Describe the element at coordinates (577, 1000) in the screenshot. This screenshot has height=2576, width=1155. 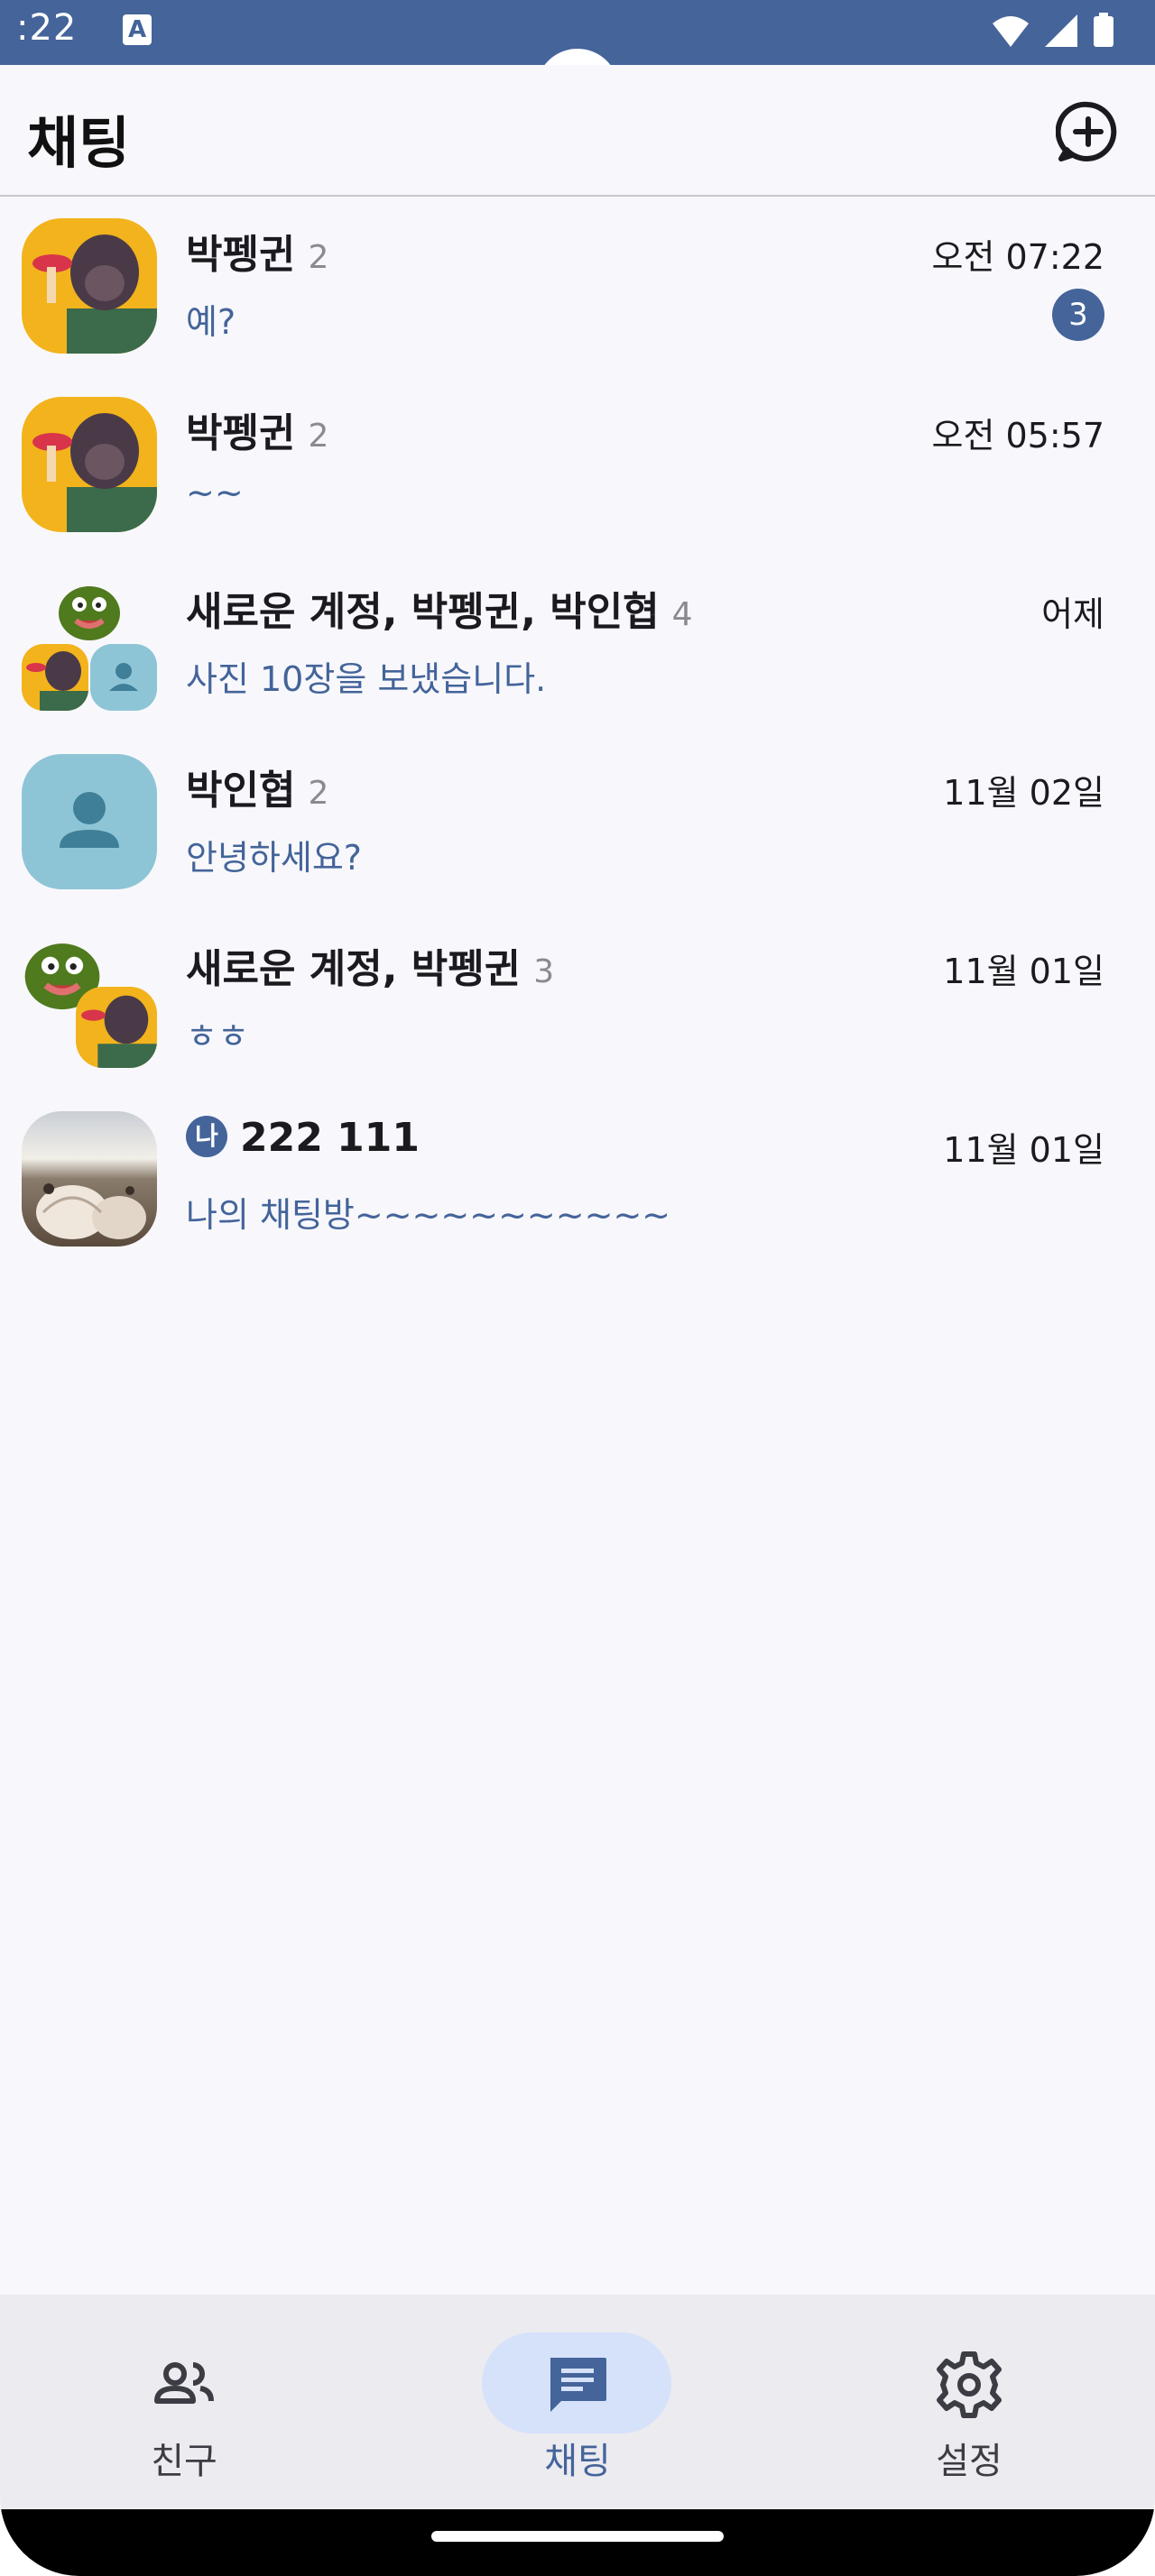
I see `chat-row: 새로운 계정, 박펭귄 3 11월 01일 ㅎㅎ` at that location.